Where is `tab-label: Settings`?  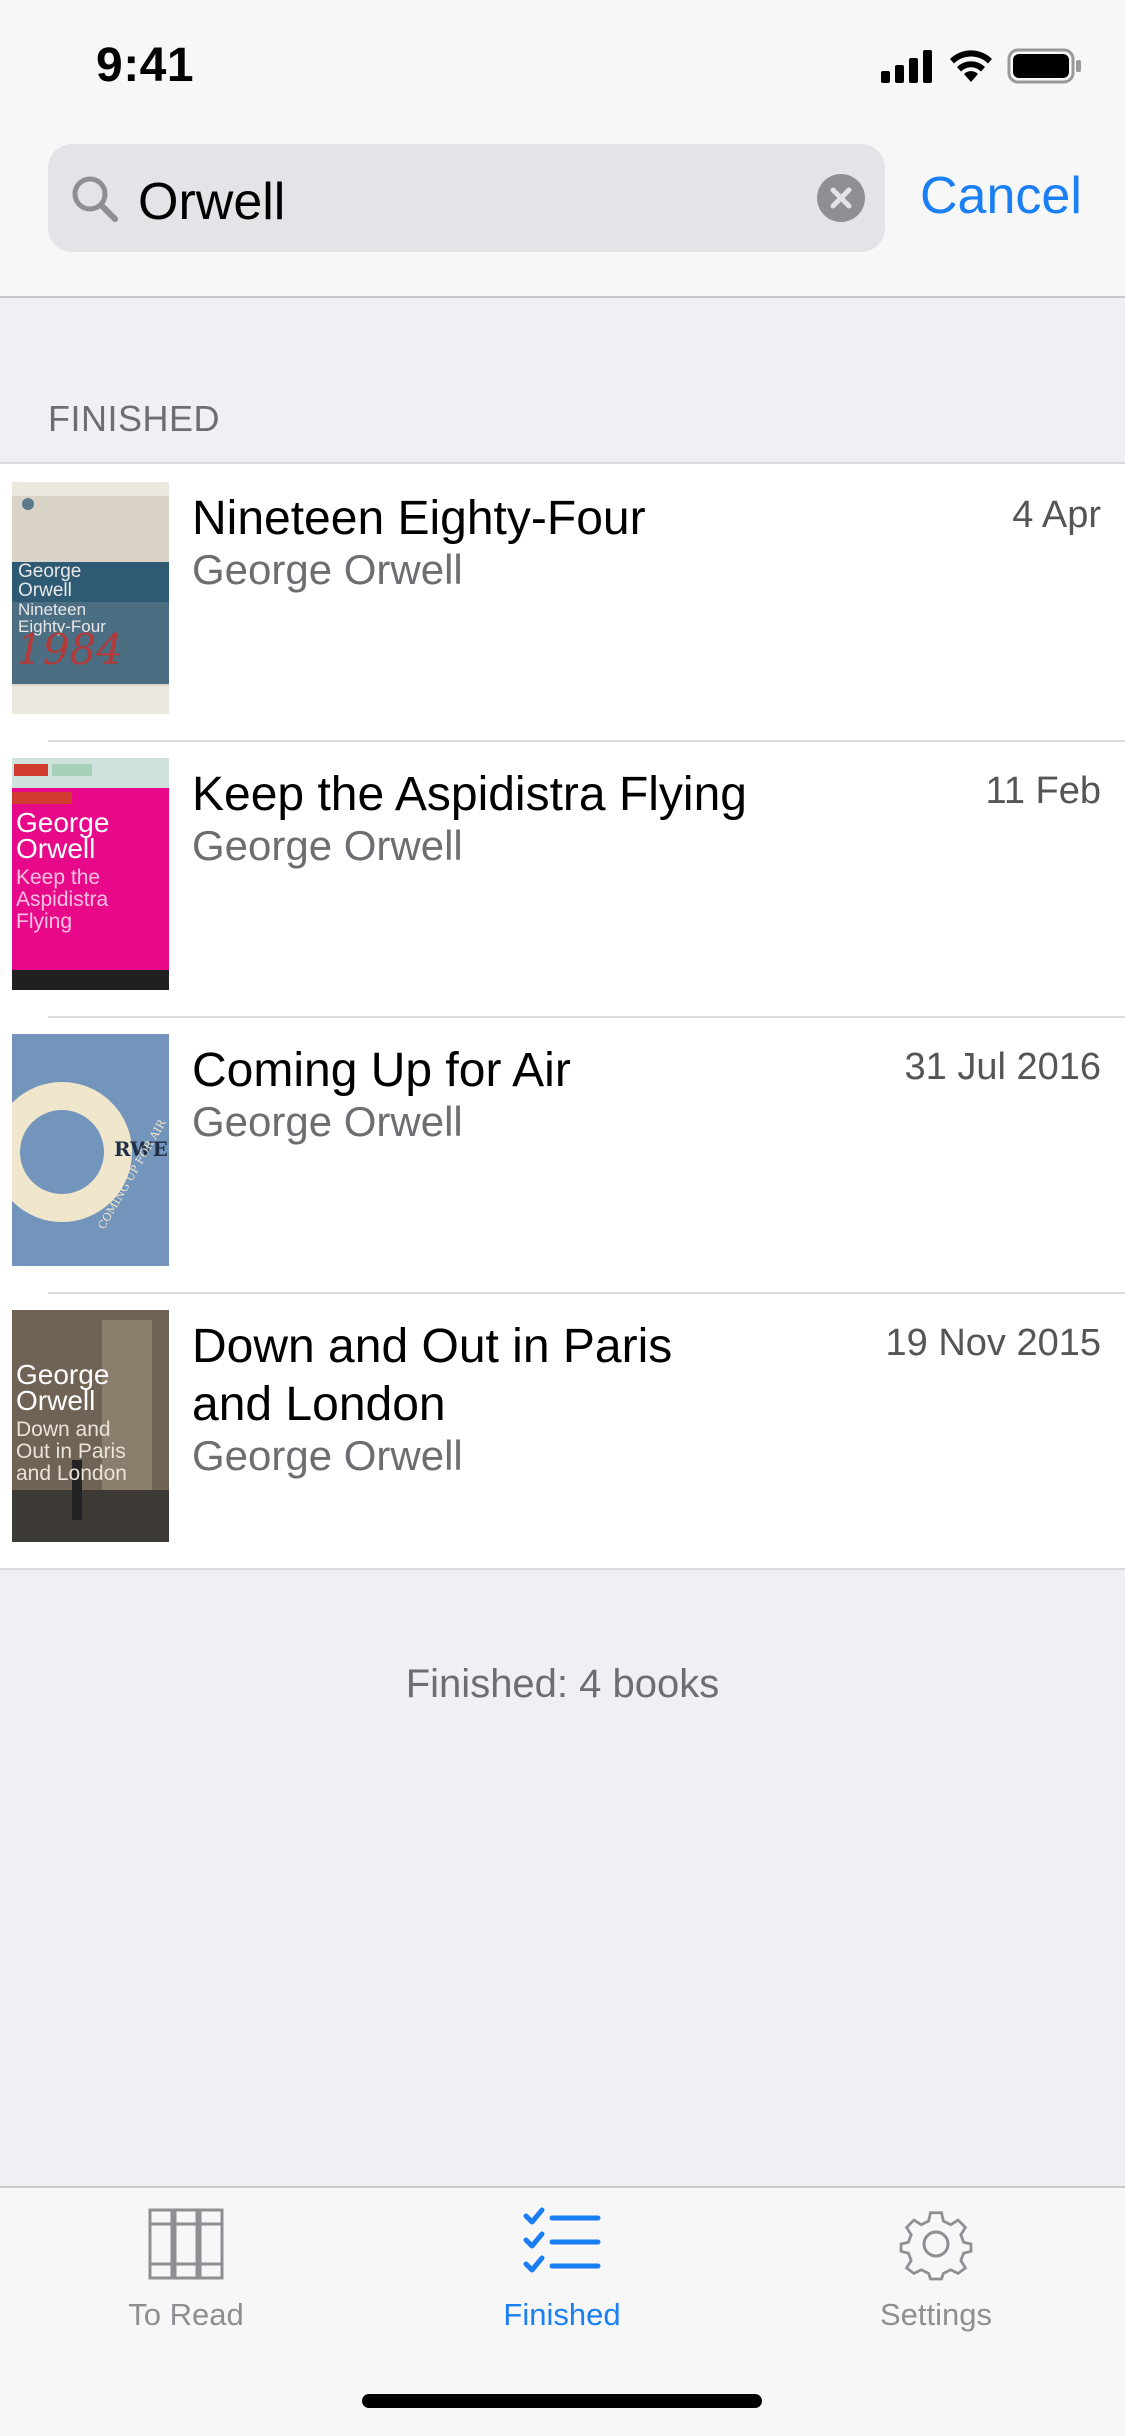 tab-label: Settings is located at coordinates (935, 2314).